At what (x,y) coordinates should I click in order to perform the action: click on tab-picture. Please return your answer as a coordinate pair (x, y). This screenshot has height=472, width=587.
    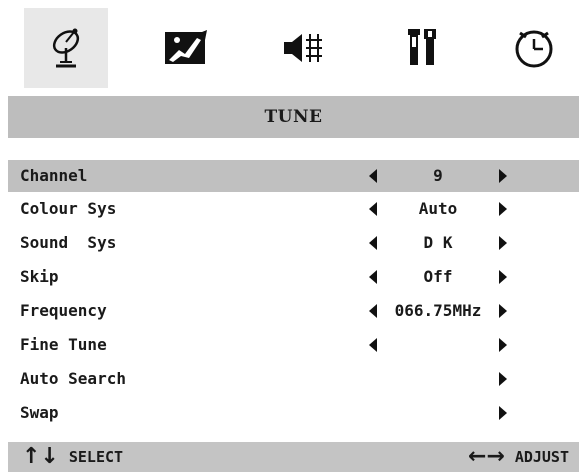
    Looking at the image, I should click on (186, 48).